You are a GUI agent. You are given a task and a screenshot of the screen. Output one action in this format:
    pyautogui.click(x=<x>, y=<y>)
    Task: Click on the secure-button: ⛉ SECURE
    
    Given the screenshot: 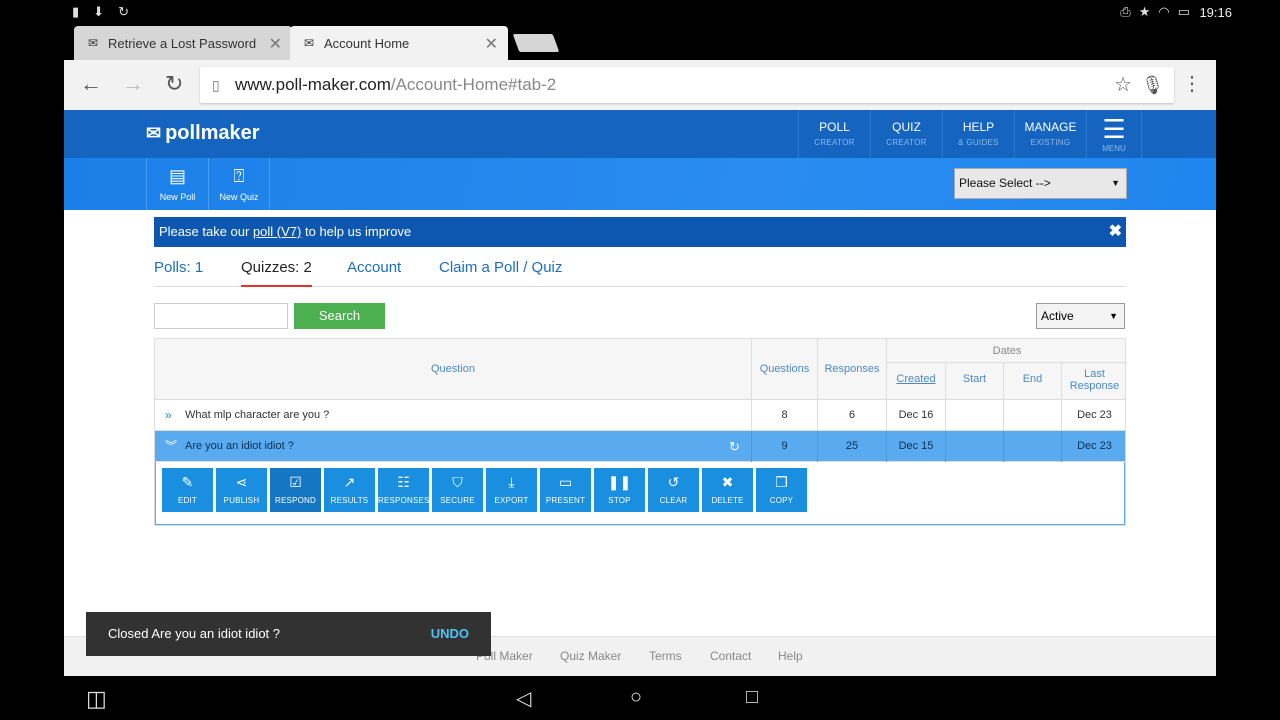 What is the action you would take?
    pyautogui.click(x=457, y=490)
    